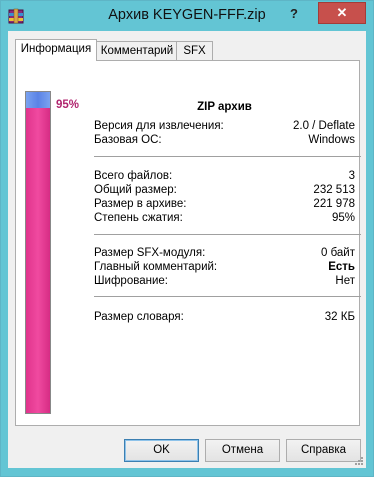 This screenshot has width=374, height=477. I want to click on info-value: Есть, so click(341, 267).